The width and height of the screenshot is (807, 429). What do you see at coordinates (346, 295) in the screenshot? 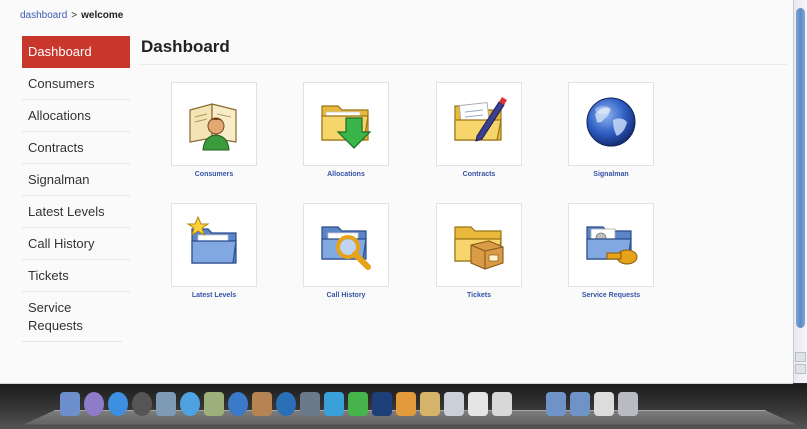
I see `tile-label-call-history: Call History` at bounding box center [346, 295].